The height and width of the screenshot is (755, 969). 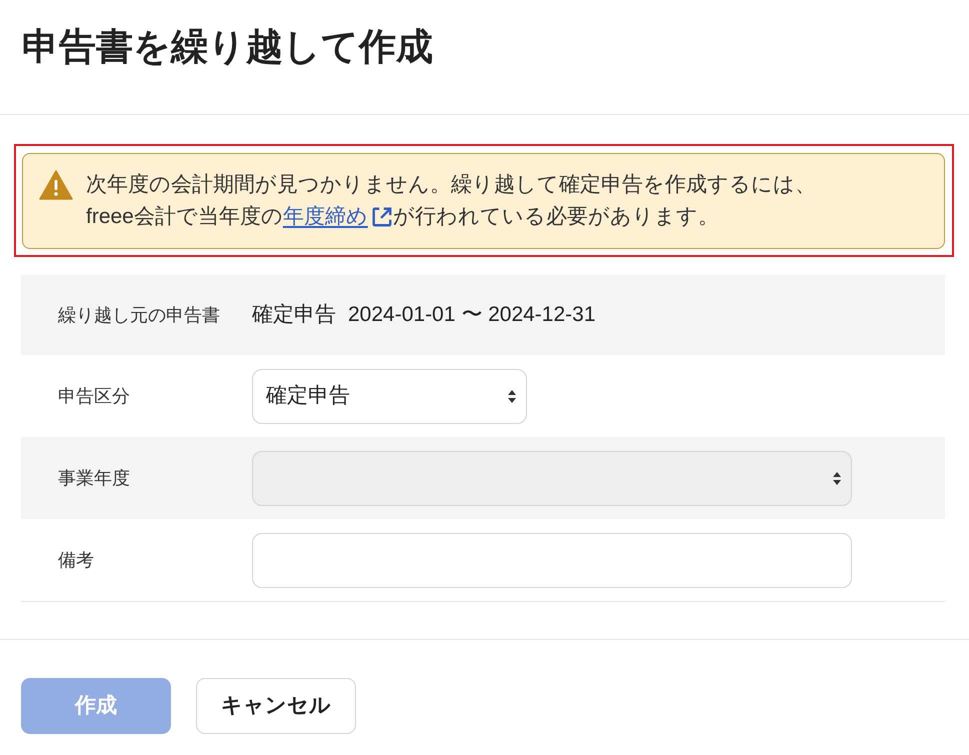 I want to click on source-return-type: 確定申告, so click(x=294, y=315).